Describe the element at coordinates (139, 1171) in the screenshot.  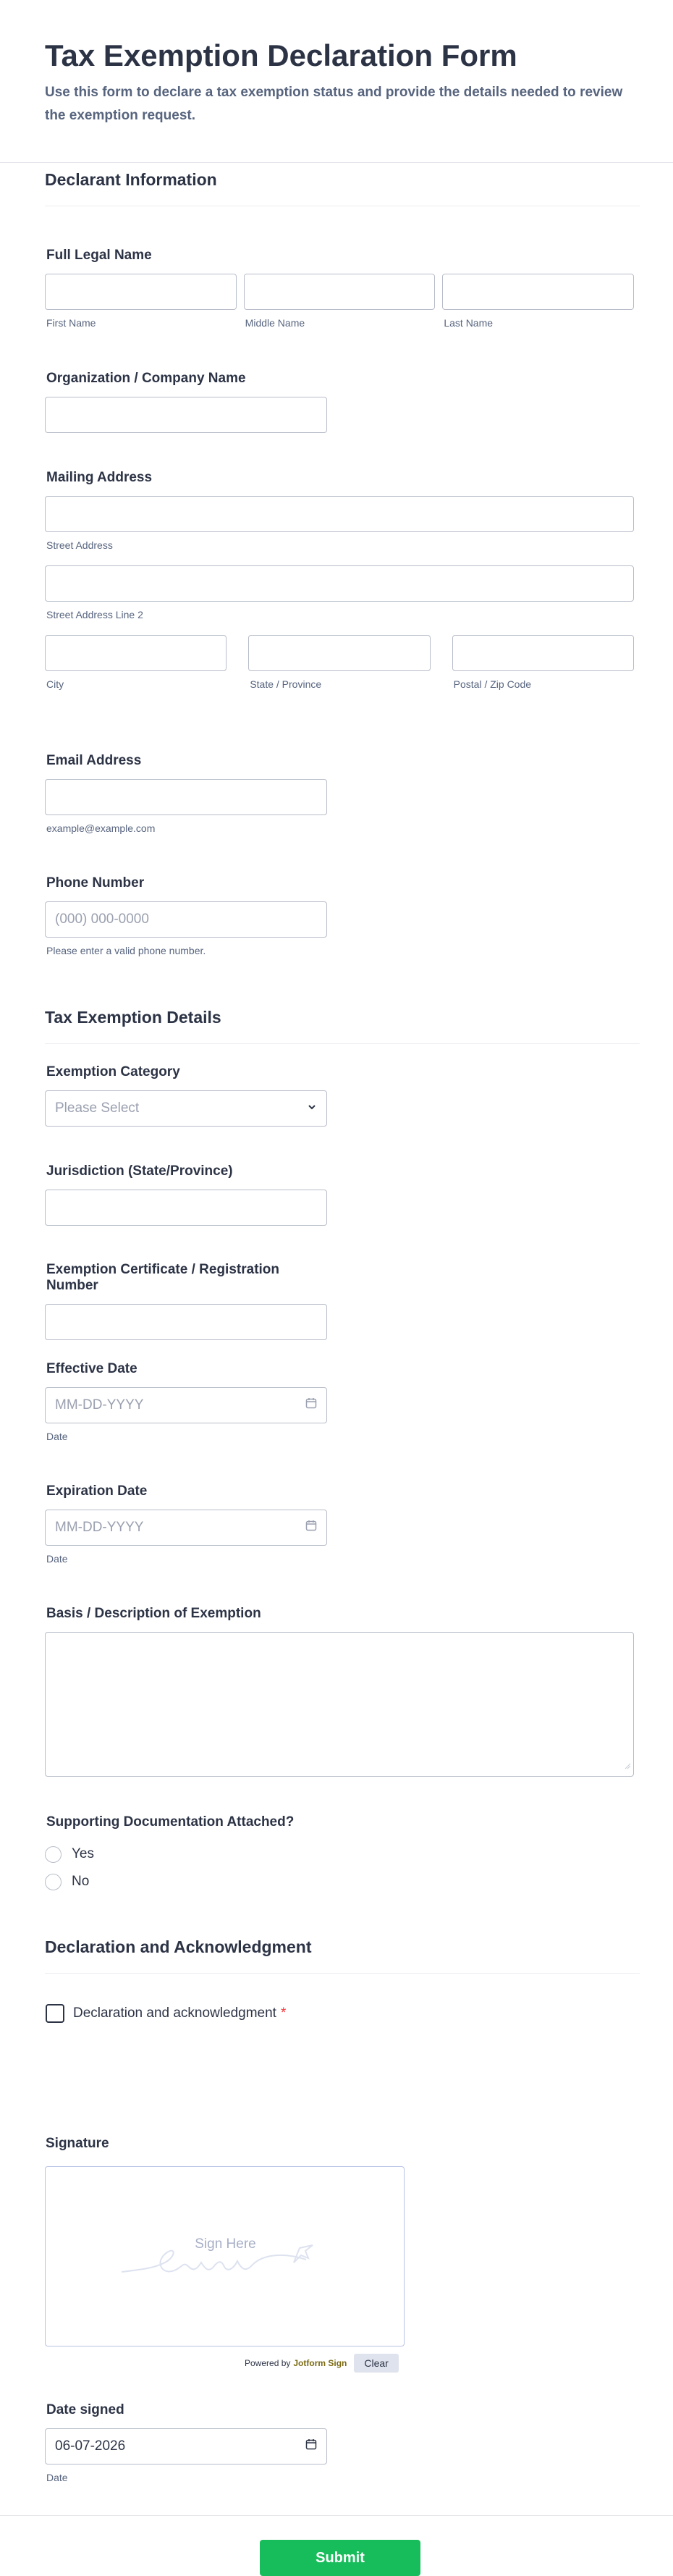
I see `jurisdiction-label: Jurisdiction (State/Province)` at that location.